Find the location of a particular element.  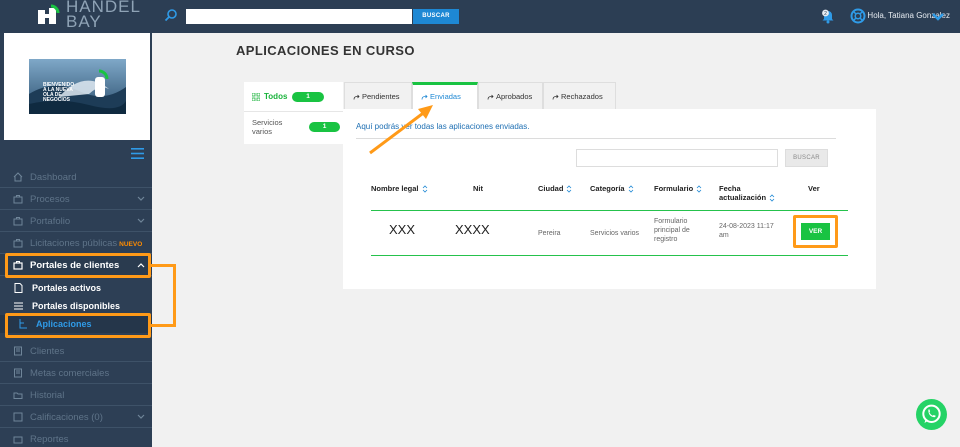

briefcase-icon is located at coordinates (18, 199).